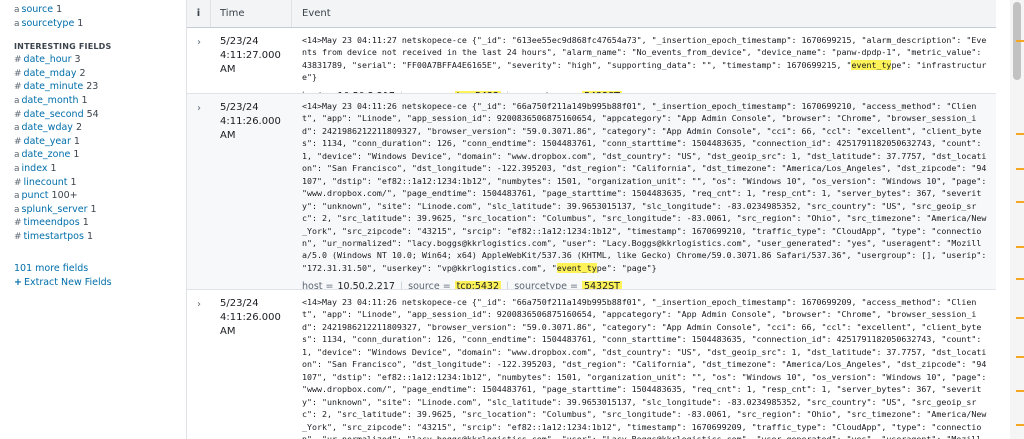  I want to click on field-date-hour: # date_hour 3, so click(100, 60).